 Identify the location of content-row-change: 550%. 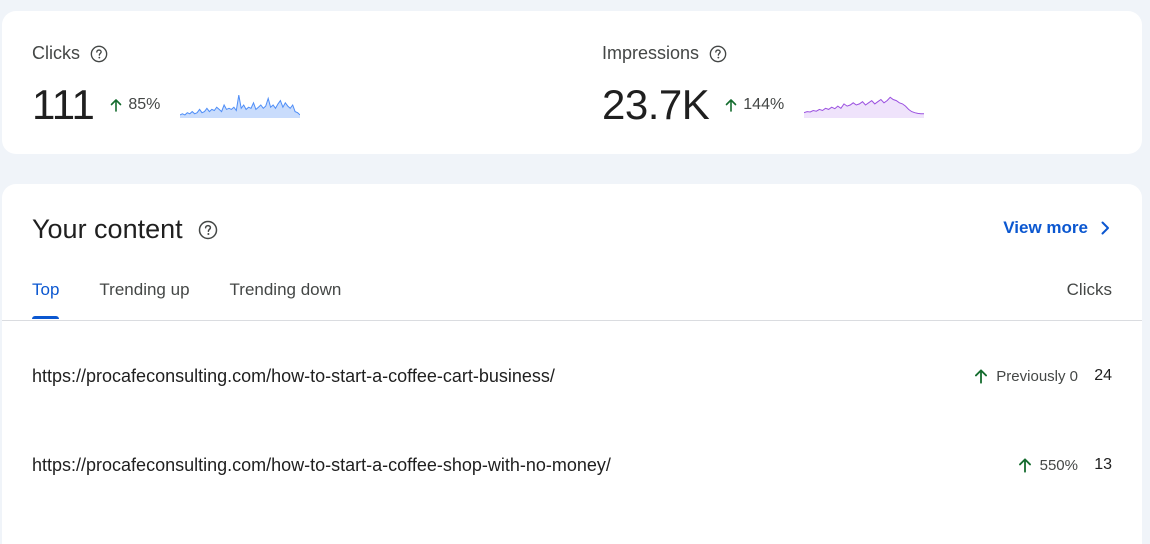
(1047, 465).